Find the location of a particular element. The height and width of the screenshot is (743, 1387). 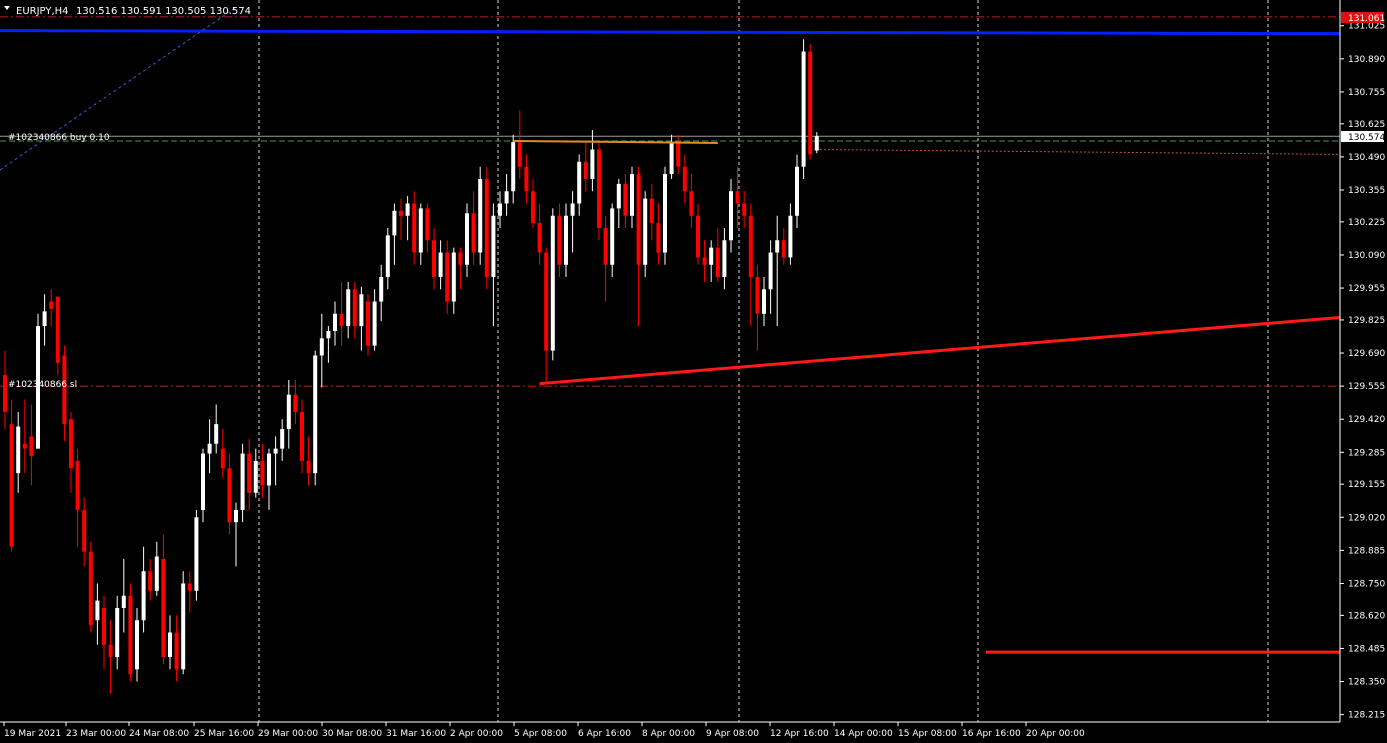

y-tick-label: 129.420 is located at coordinates (1366, 420).